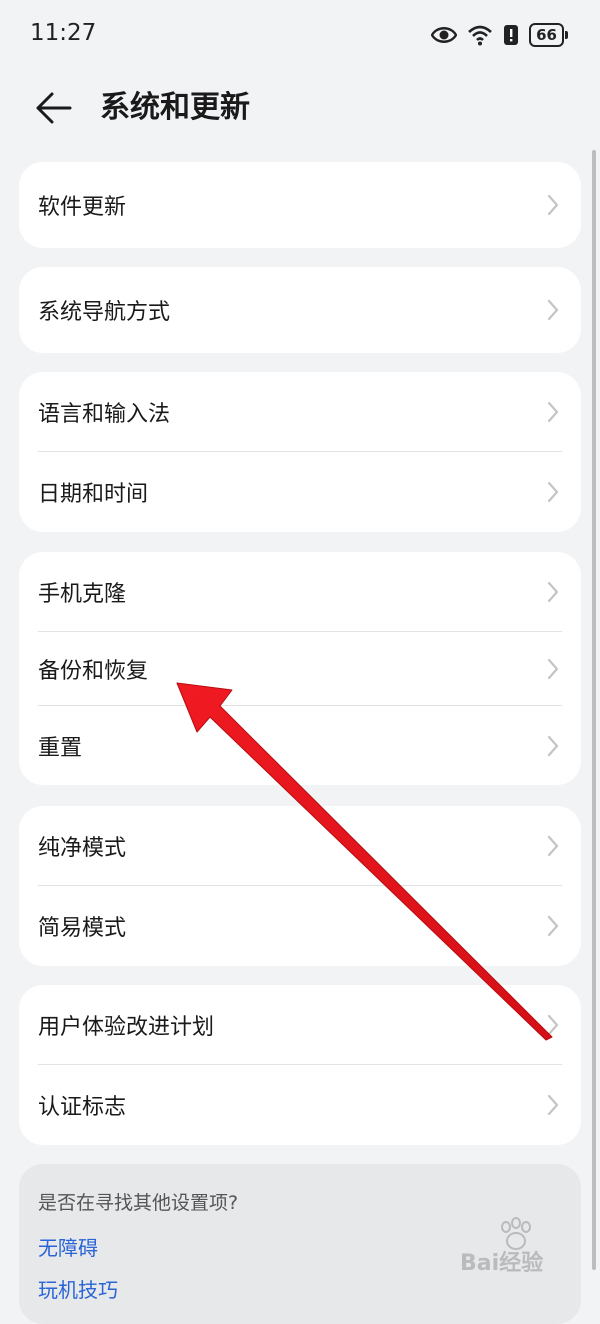 The width and height of the screenshot is (600, 1324). What do you see at coordinates (300, 108) in the screenshot?
I see `page-header: 系统和更新` at bounding box center [300, 108].